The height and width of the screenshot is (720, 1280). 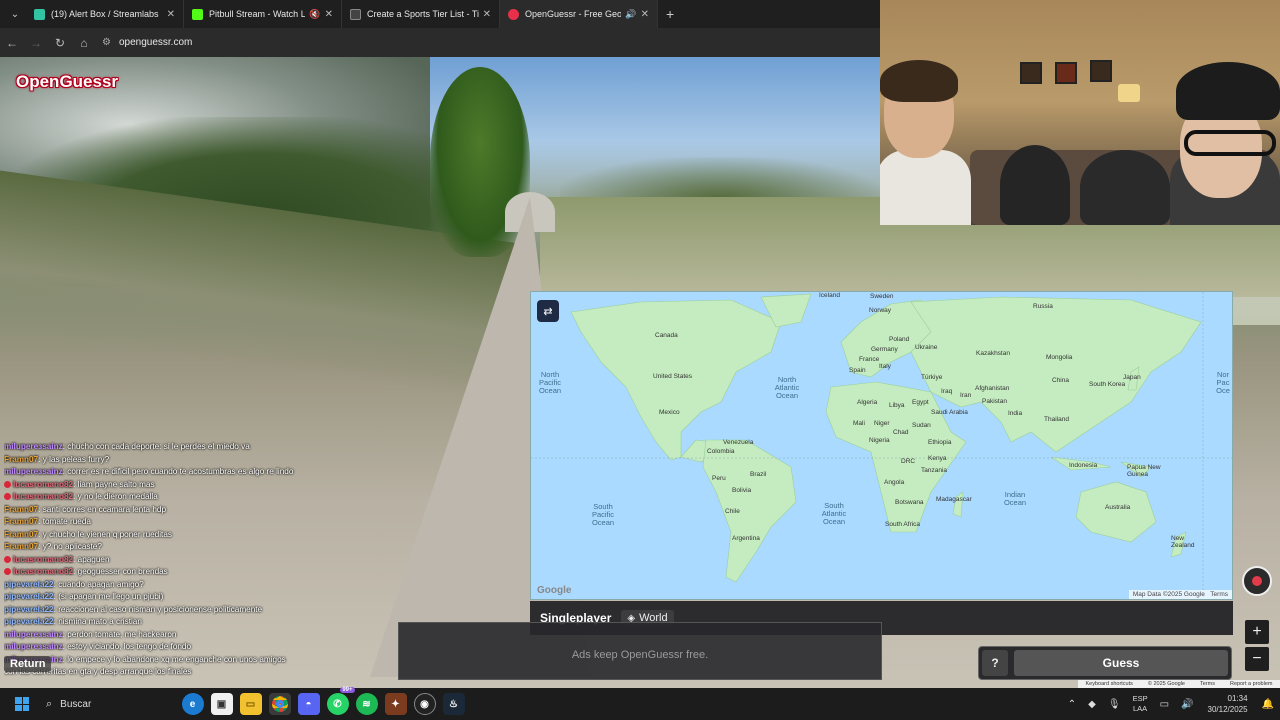 I want to click on map-label-india: India, so click(x=1015, y=413).